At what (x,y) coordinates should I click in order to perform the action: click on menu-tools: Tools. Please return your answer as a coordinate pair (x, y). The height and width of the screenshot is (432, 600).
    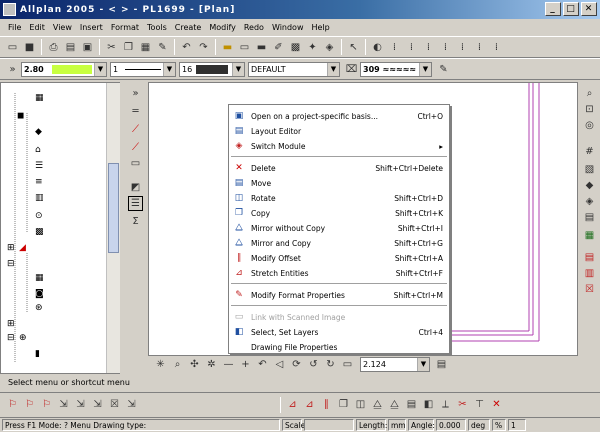
    Looking at the image, I should click on (157, 27).